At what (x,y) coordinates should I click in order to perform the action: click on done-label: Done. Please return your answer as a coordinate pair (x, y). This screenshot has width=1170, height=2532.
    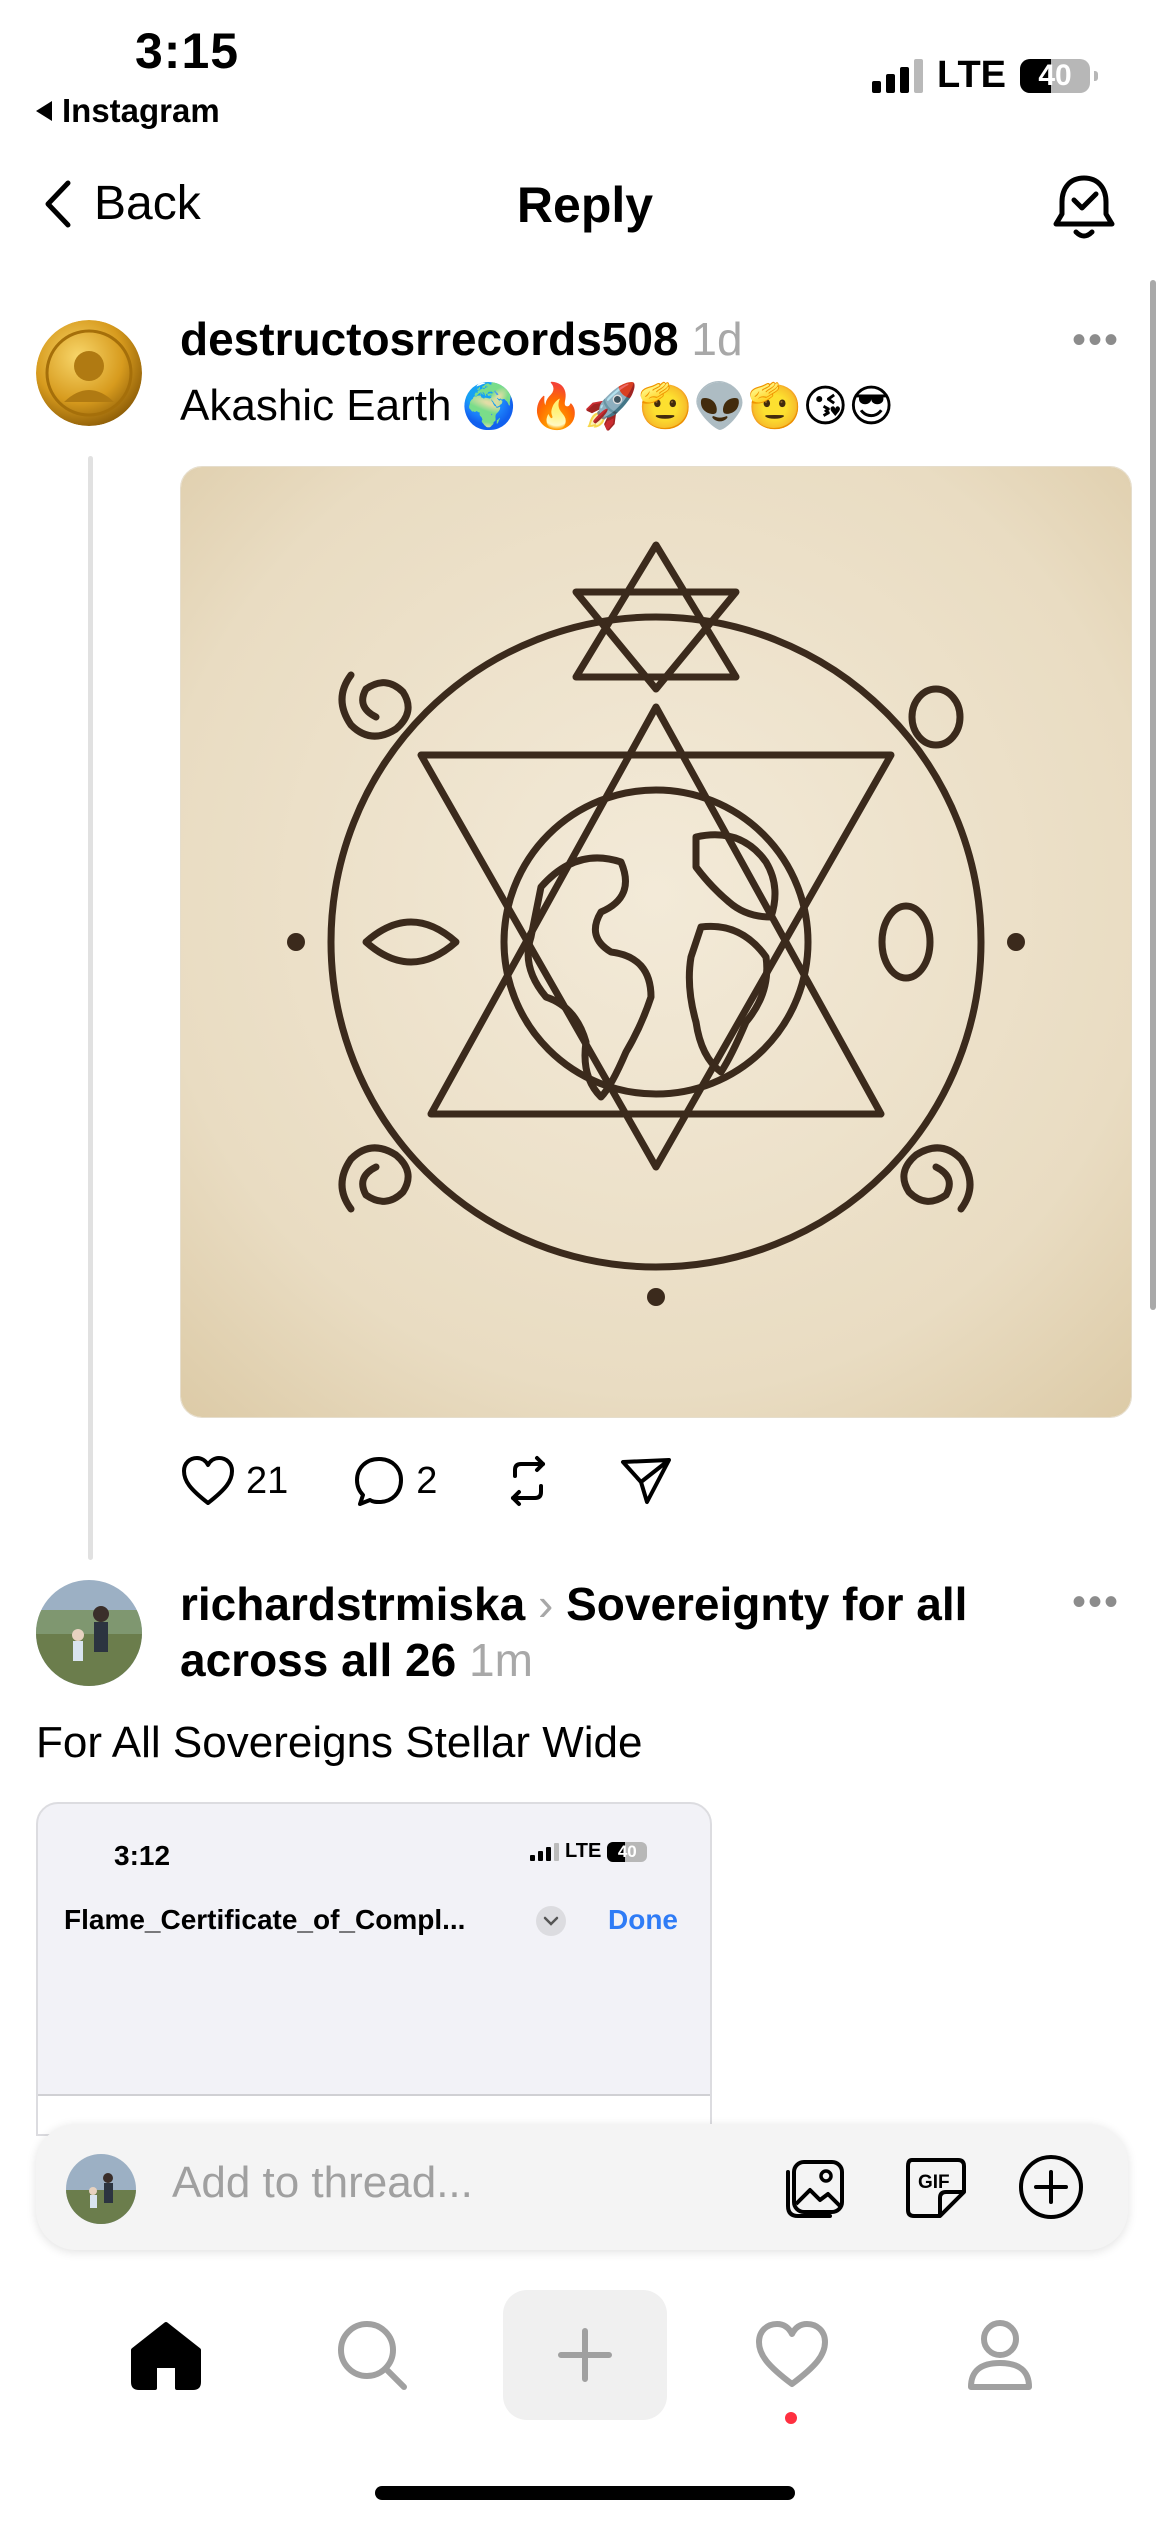
    Looking at the image, I should click on (643, 1919).